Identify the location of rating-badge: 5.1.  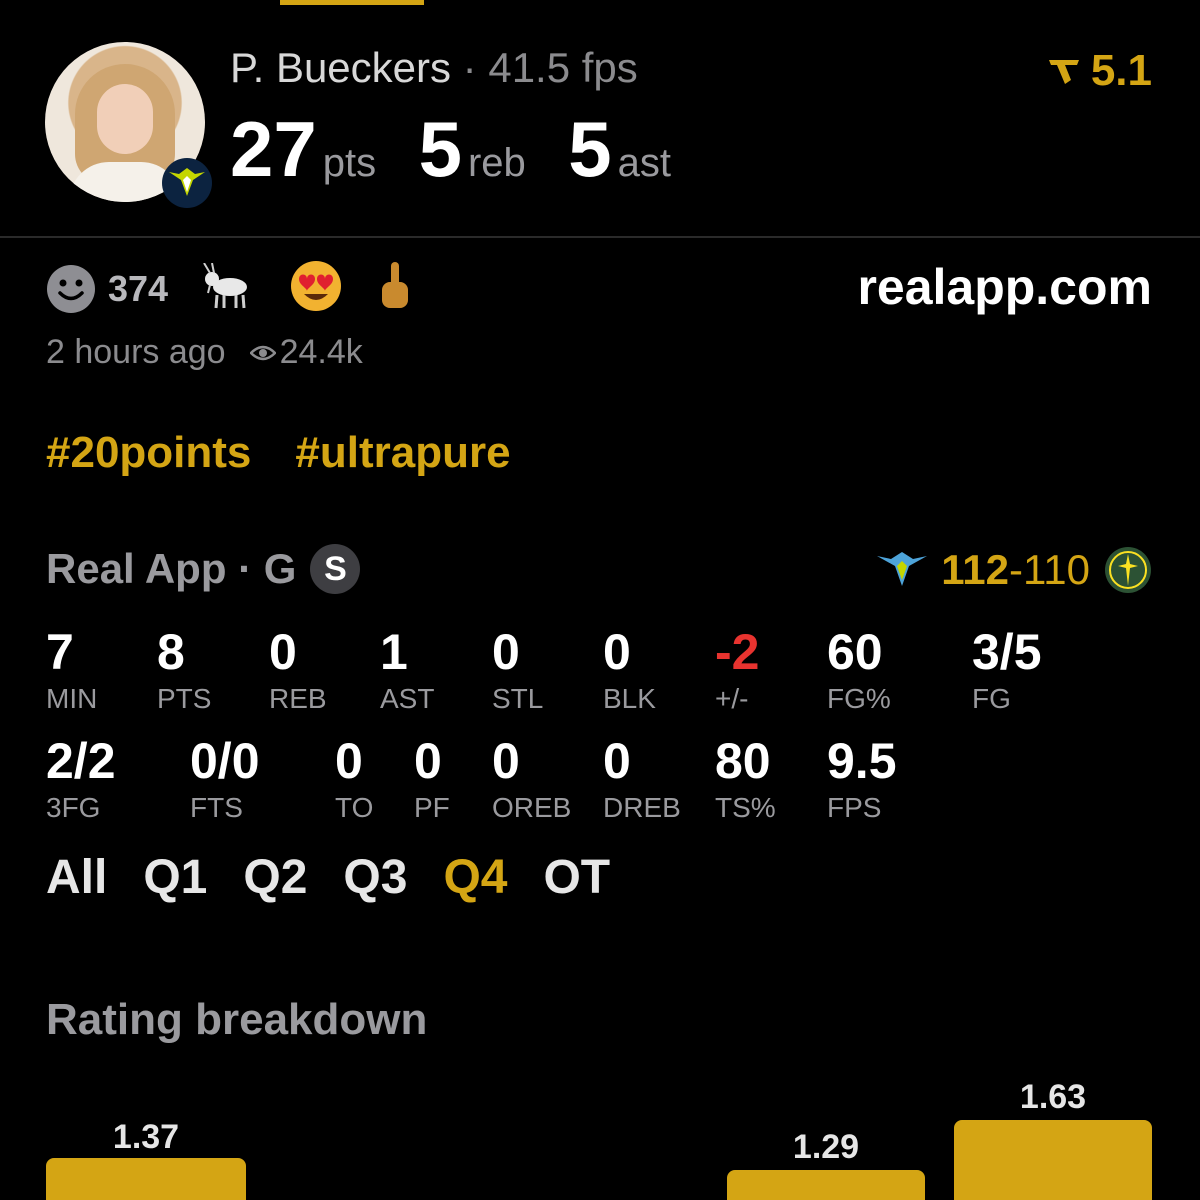
(1099, 71).